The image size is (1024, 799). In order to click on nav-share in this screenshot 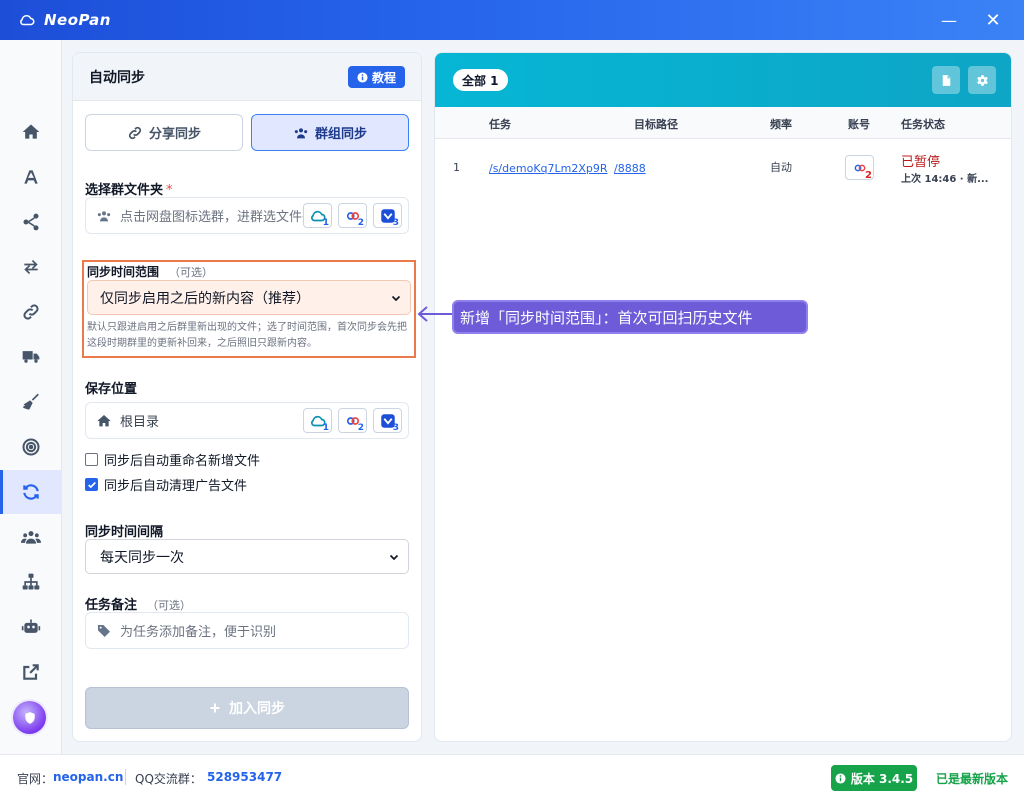, I will do `click(31, 222)`.